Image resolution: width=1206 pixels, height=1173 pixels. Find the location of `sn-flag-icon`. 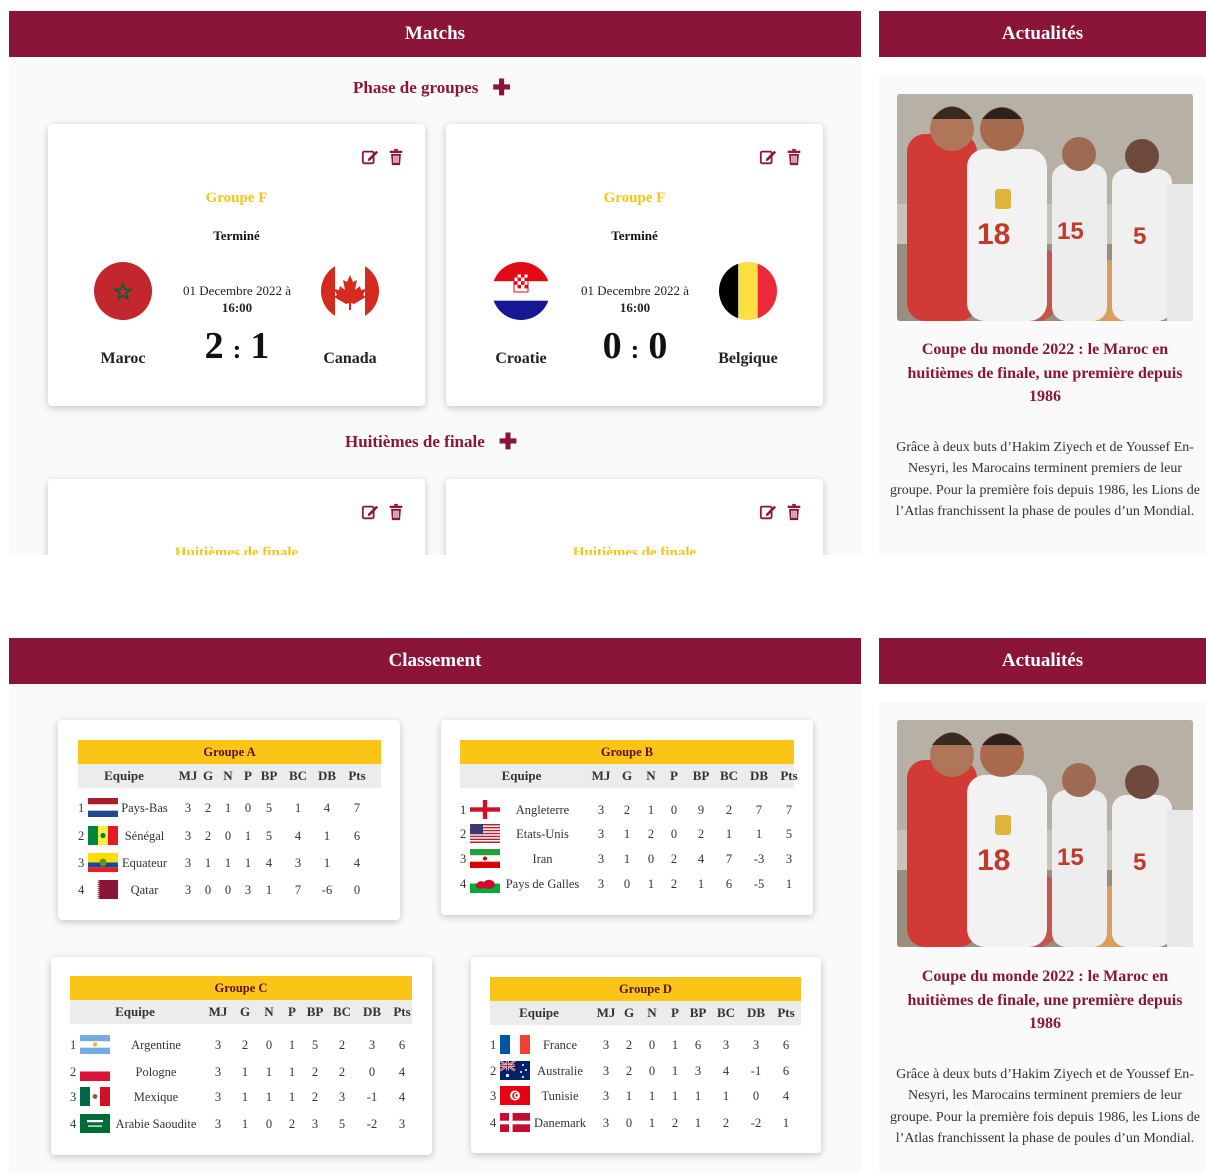

sn-flag-icon is located at coordinates (103, 835).